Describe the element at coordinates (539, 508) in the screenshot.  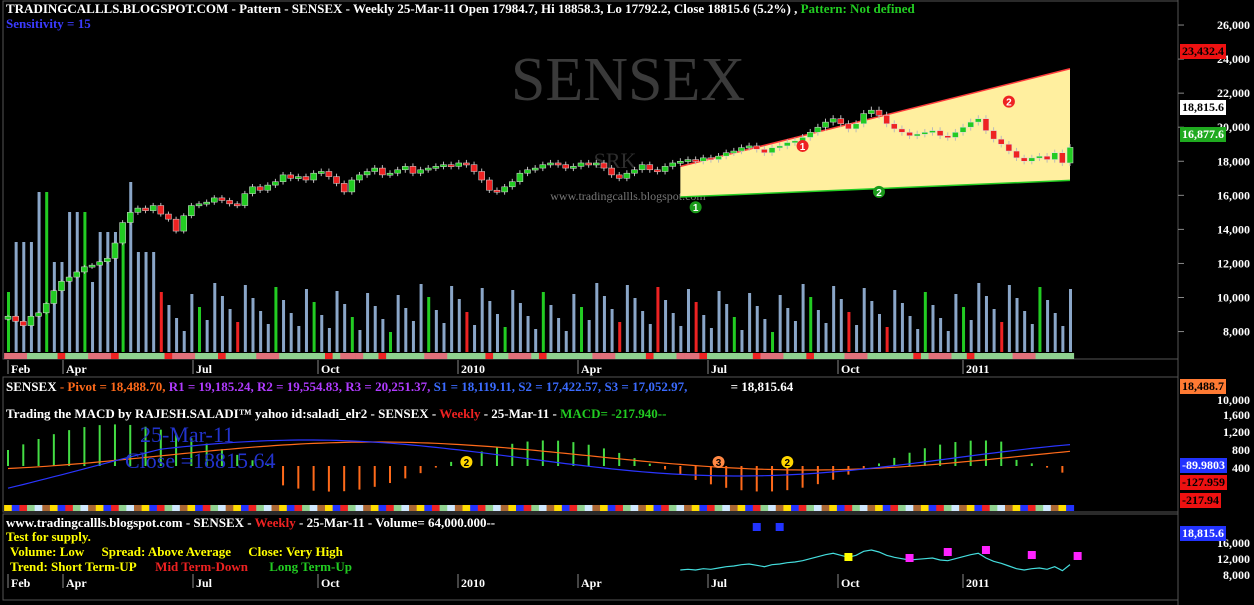
I see `trend-strip-bottom` at that location.